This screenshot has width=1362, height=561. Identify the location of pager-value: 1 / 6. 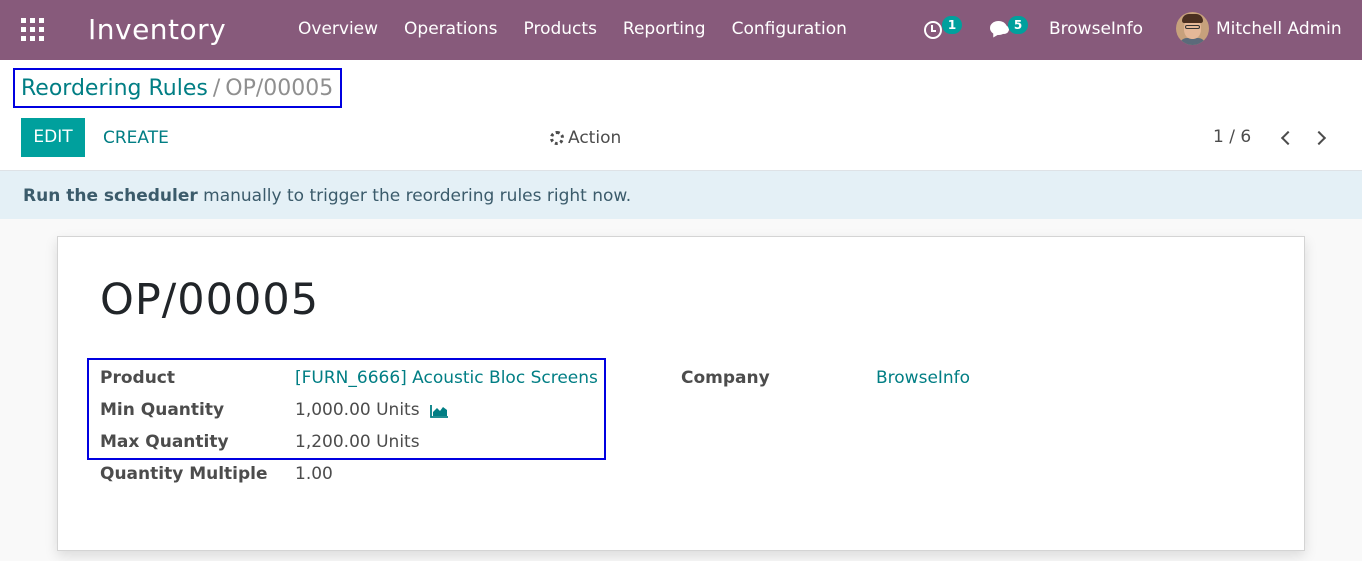
(1232, 137).